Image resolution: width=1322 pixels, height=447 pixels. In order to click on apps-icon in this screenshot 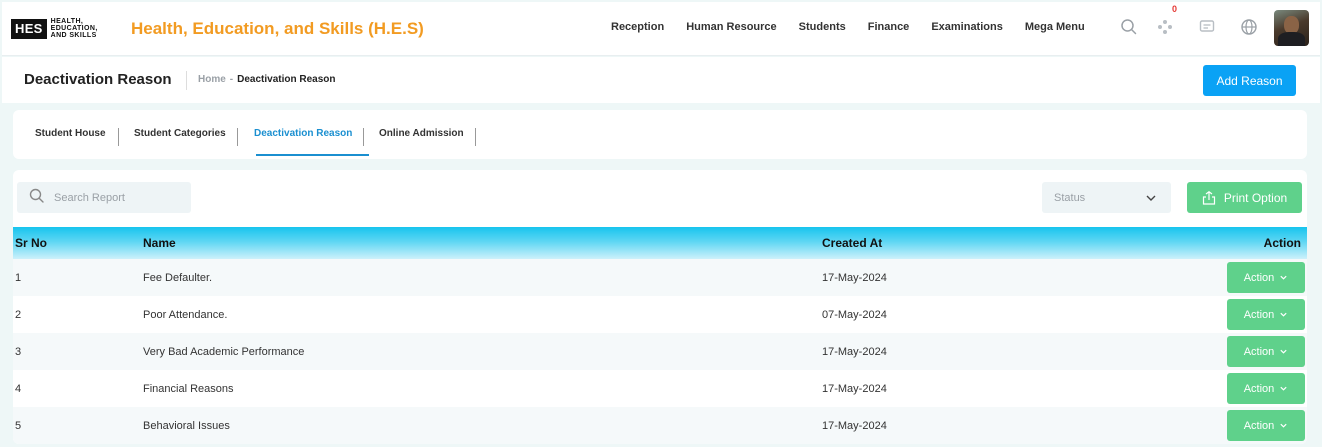, I will do `click(1165, 27)`.